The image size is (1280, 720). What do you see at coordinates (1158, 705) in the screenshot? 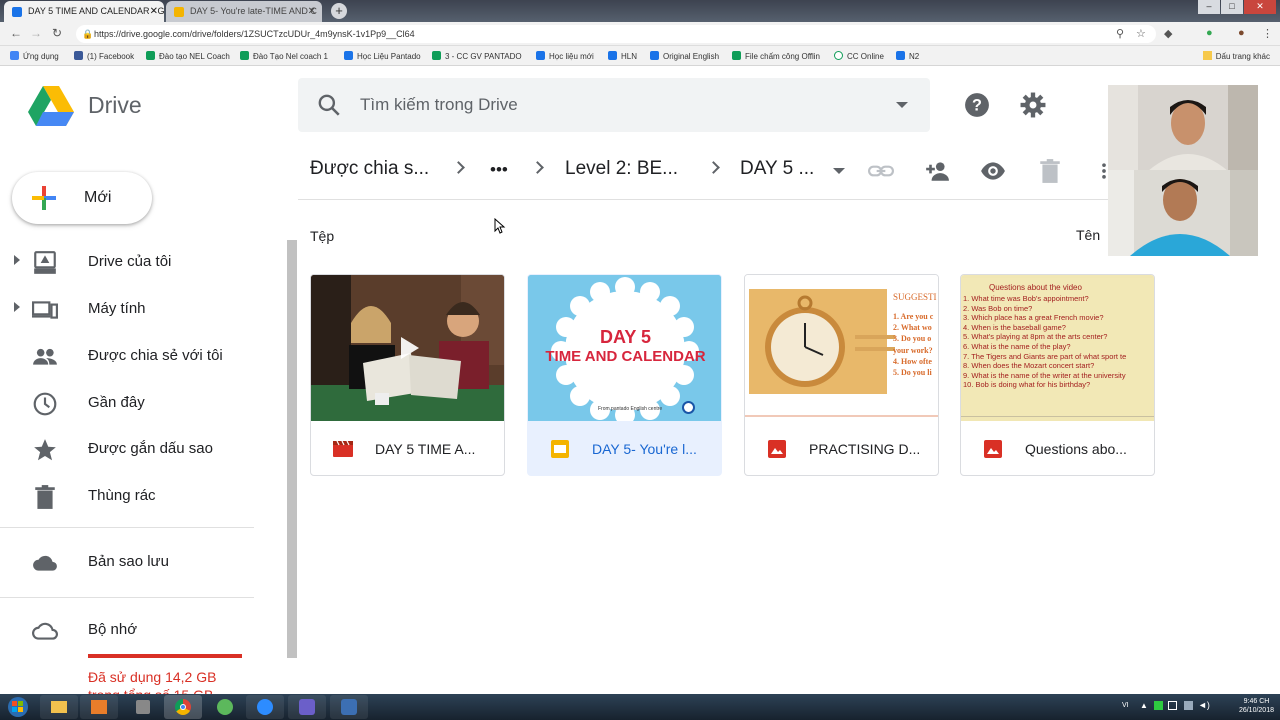
I see `tray-app-icon` at bounding box center [1158, 705].